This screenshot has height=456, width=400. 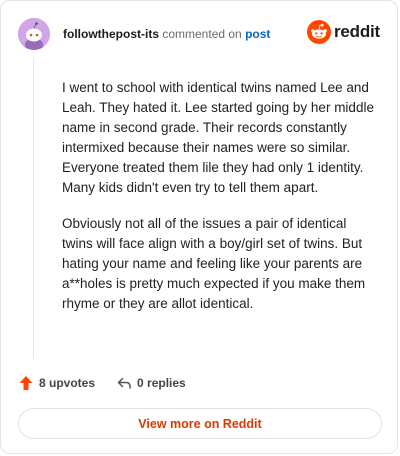 I want to click on reply-button: 0 replies, so click(x=151, y=383).